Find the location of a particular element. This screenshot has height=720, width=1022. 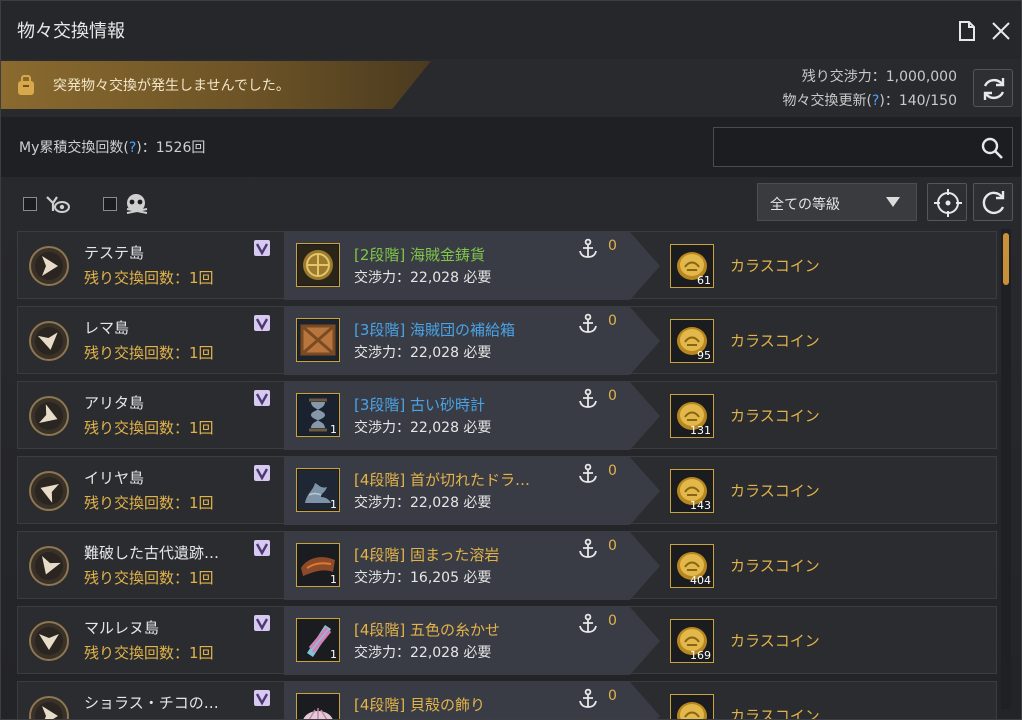

remaining-power-label: 残り交渉力： is located at coordinates (843, 77).